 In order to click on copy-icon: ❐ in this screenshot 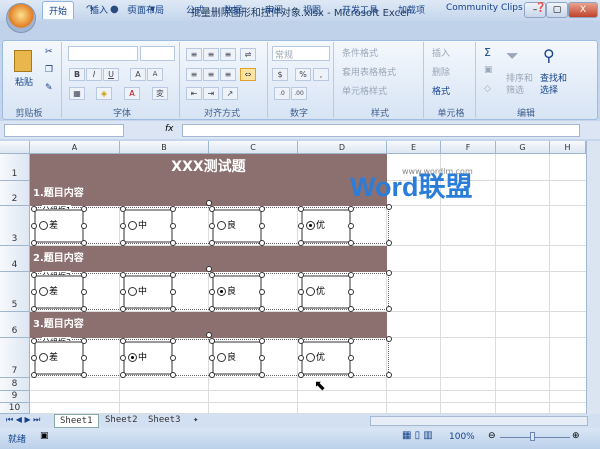, I will do `click(49, 70)`.